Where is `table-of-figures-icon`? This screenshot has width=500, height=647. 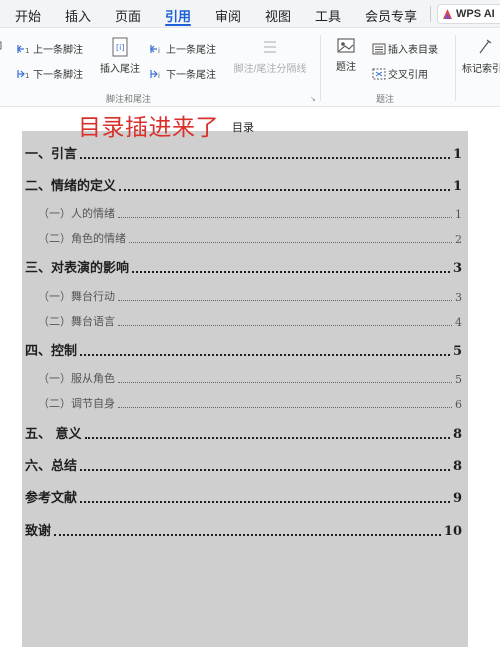
table-of-figures-icon is located at coordinates (379, 48).